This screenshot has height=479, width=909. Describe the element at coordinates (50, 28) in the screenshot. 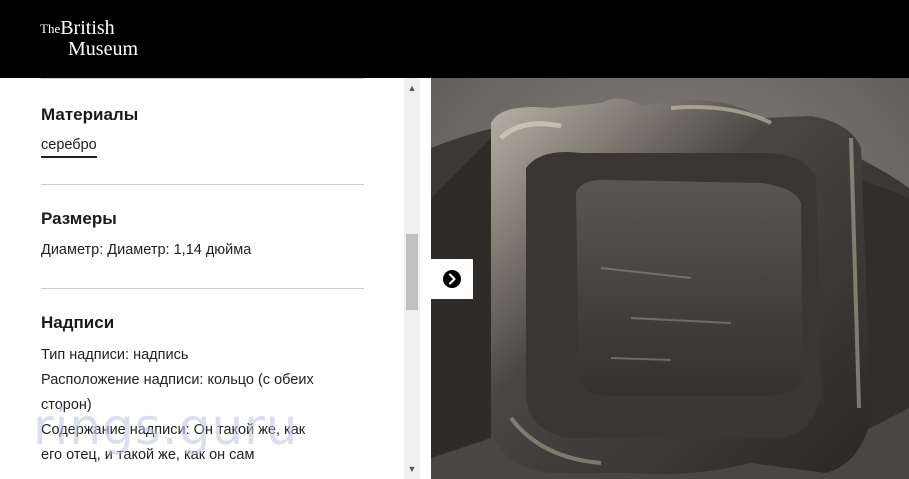

I see `logo-the: The` at that location.